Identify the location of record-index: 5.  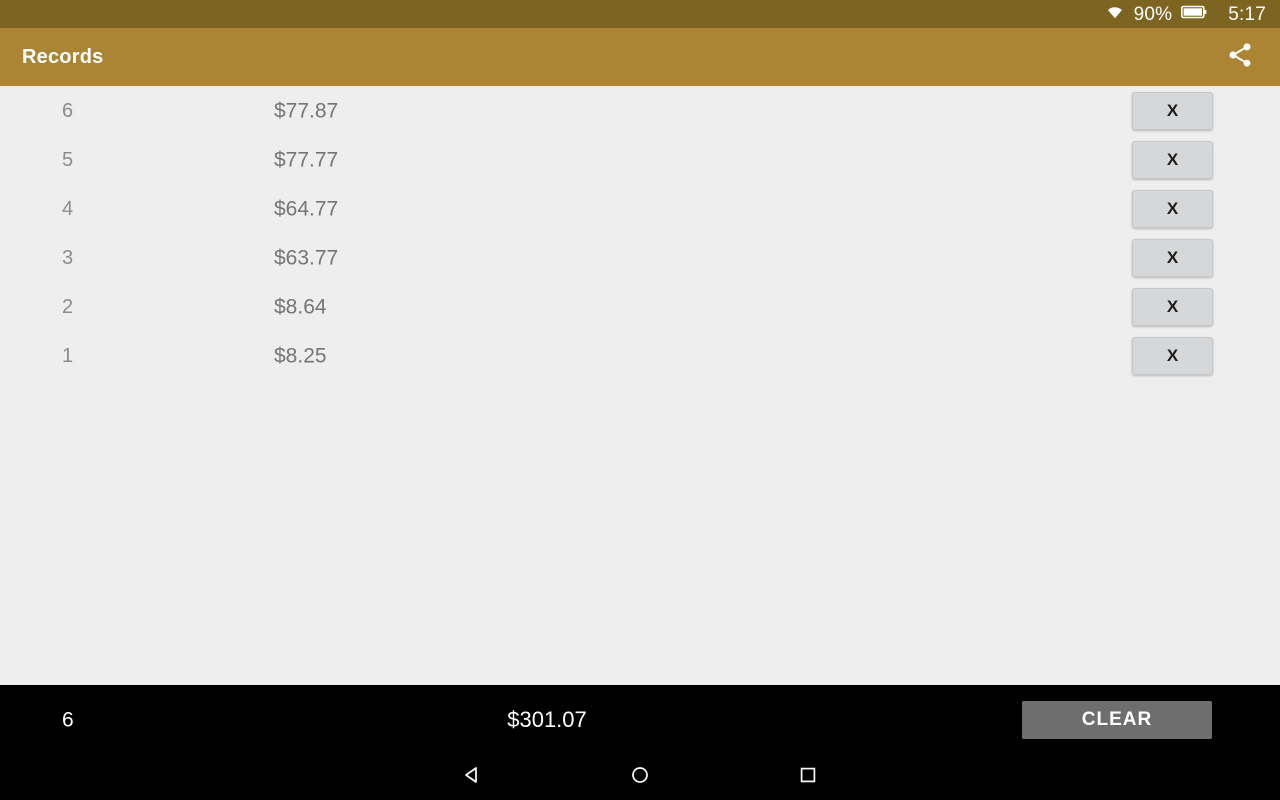
(68, 159).